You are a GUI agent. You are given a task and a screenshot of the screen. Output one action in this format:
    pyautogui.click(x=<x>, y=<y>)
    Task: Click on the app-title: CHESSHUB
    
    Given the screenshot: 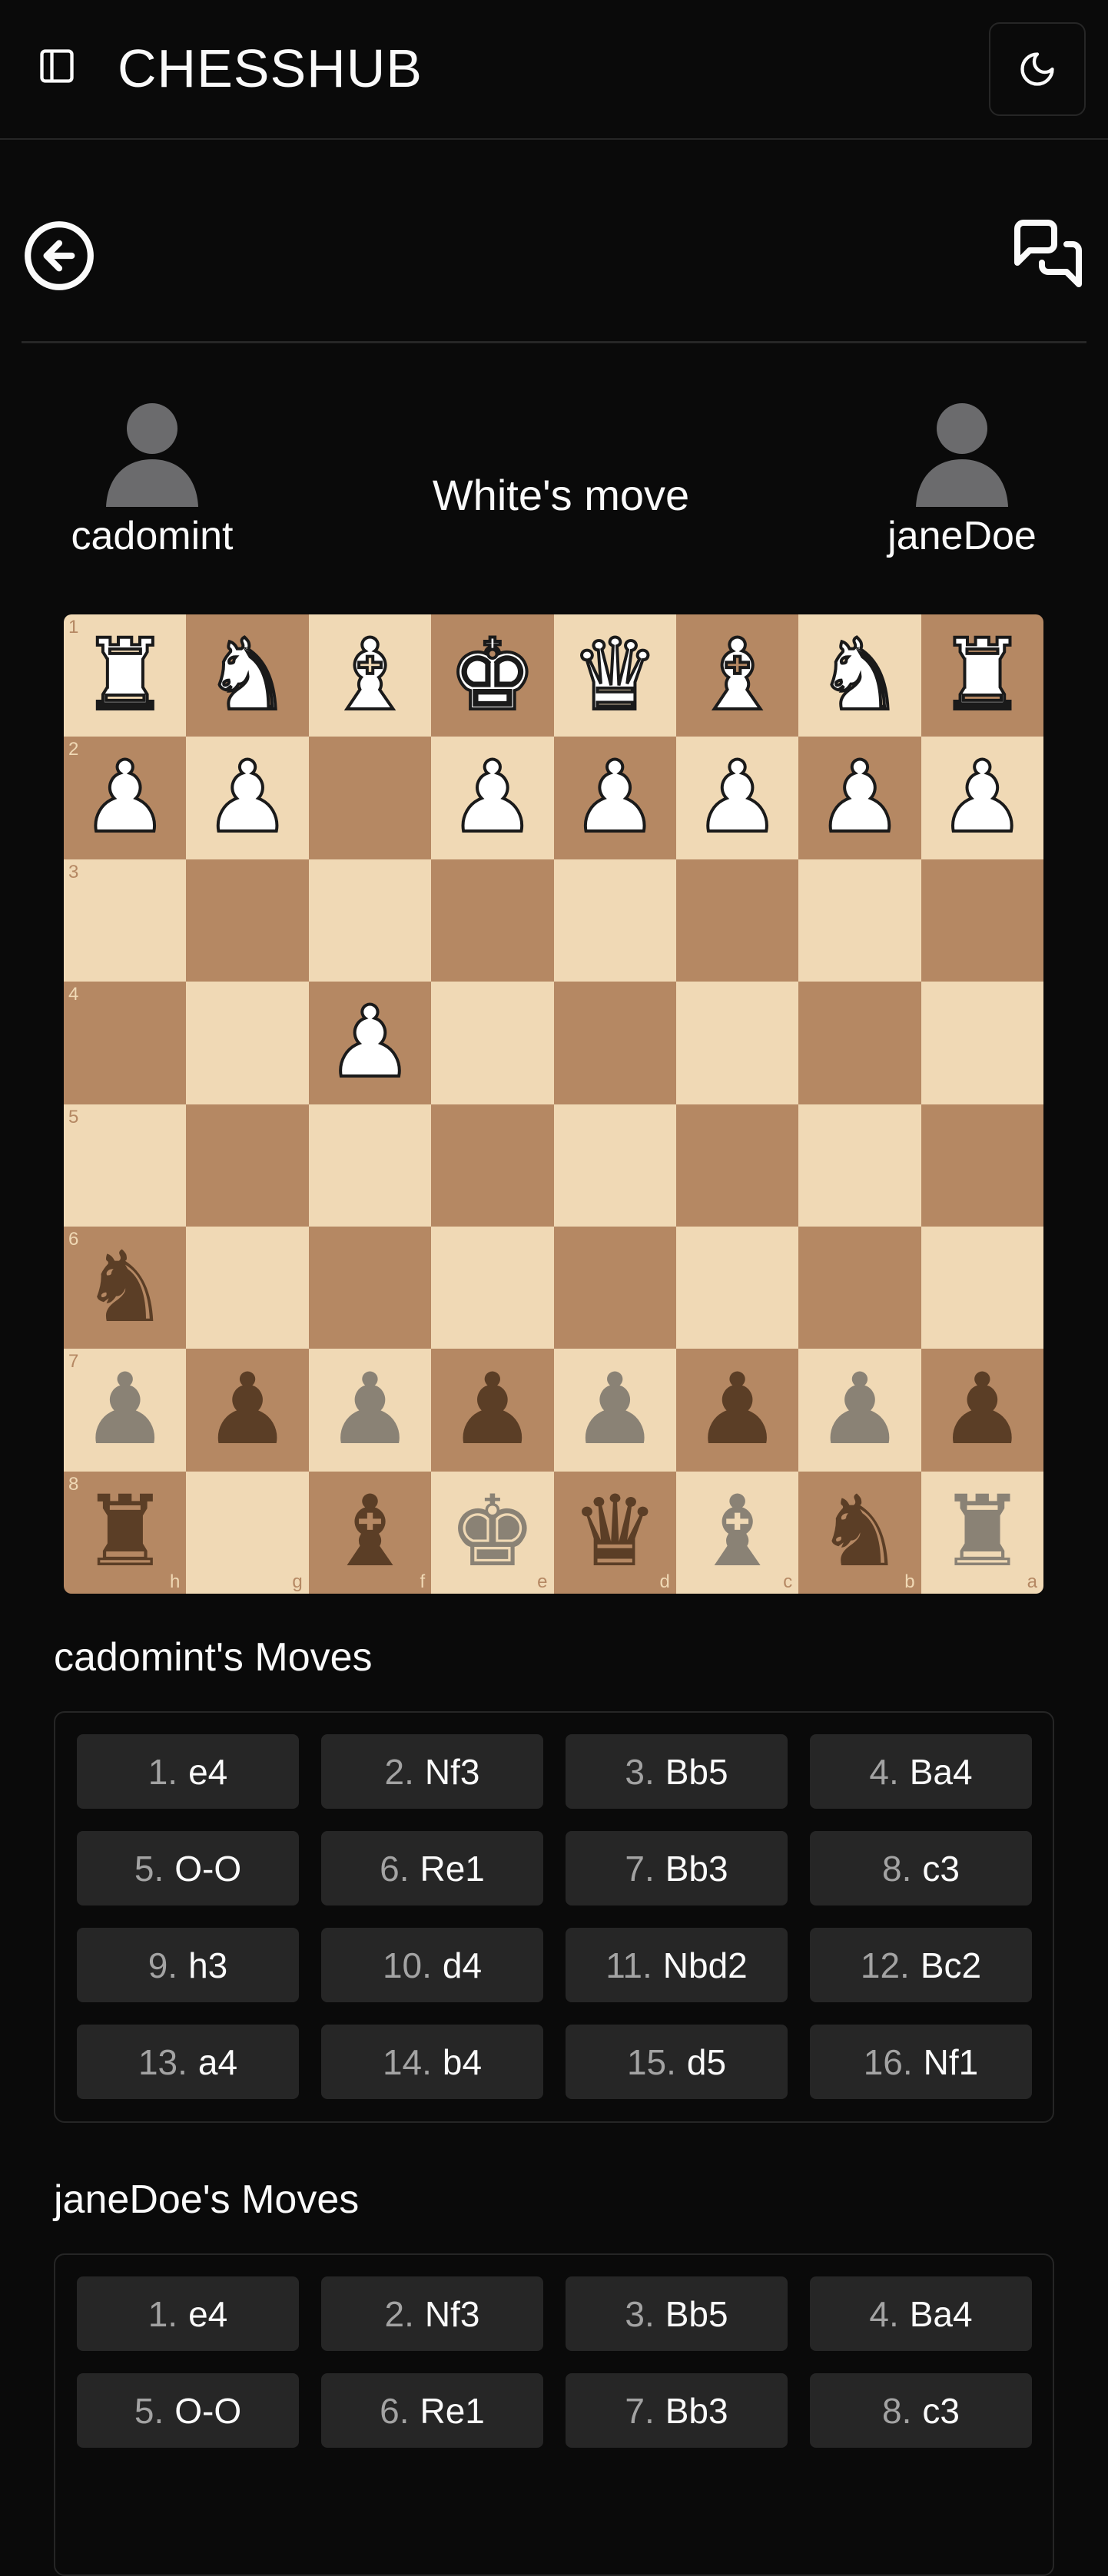 What is the action you would take?
    pyautogui.click(x=270, y=68)
    